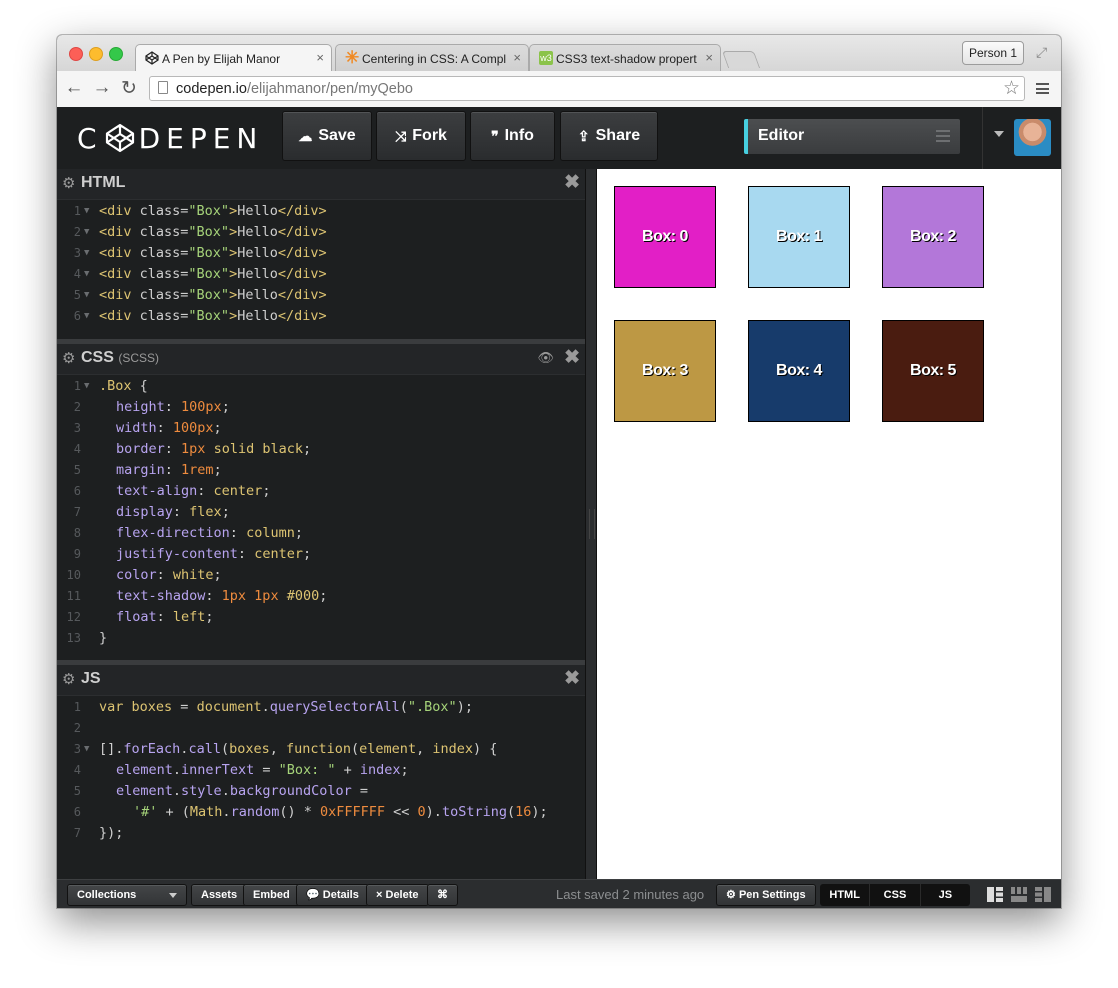  I want to click on save-button: ☁ Save, so click(327, 136).